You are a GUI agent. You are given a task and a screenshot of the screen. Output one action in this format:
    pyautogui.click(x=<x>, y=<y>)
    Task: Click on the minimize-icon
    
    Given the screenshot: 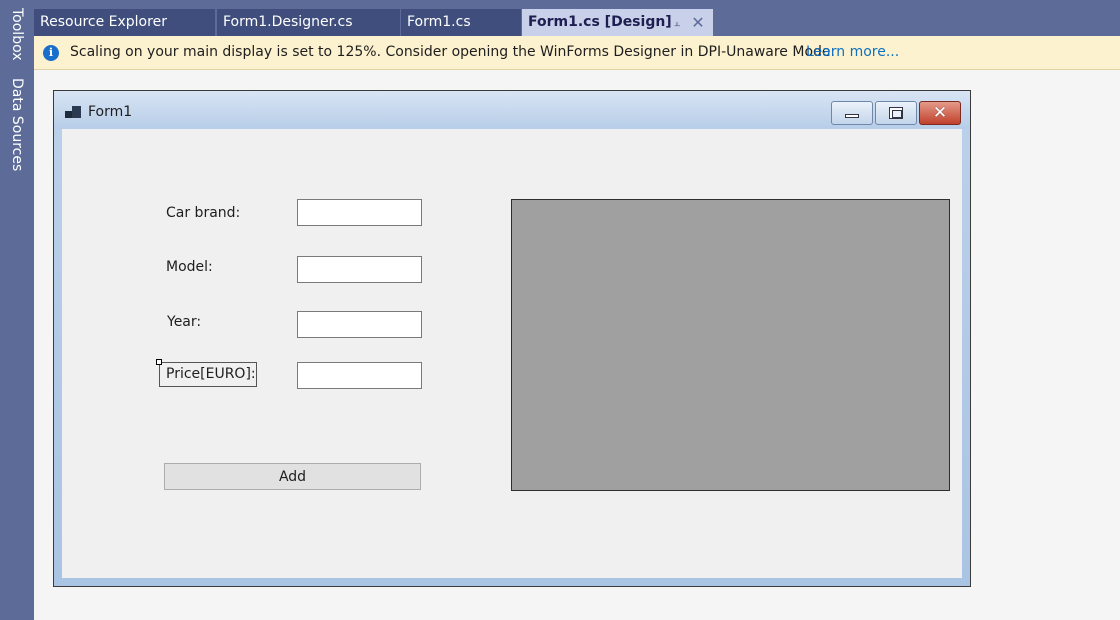 What is the action you would take?
    pyautogui.click(x=852, y=116)
    